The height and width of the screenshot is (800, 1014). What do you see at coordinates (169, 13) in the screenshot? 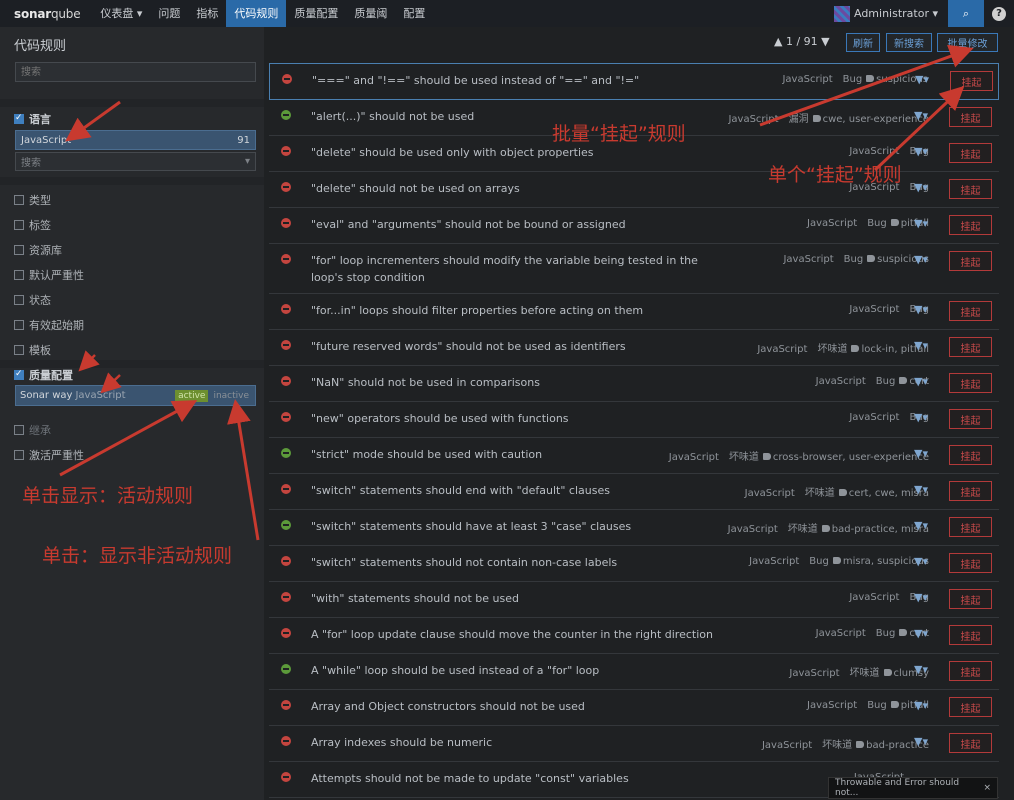
I see `nav-issues: 问题` at bounding box center [169, 13].